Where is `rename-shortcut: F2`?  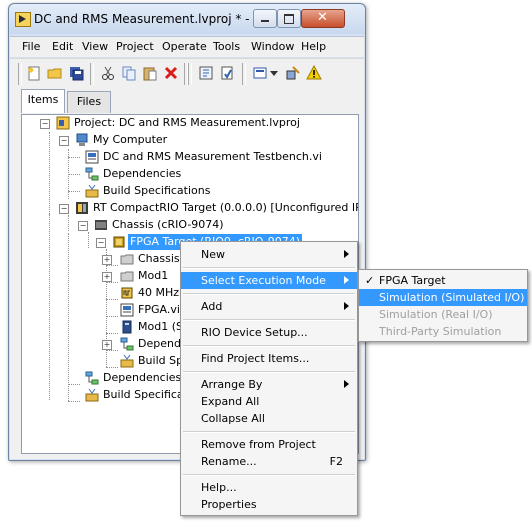
rename-shortcut: F2 is located at coordinates (336, 461).